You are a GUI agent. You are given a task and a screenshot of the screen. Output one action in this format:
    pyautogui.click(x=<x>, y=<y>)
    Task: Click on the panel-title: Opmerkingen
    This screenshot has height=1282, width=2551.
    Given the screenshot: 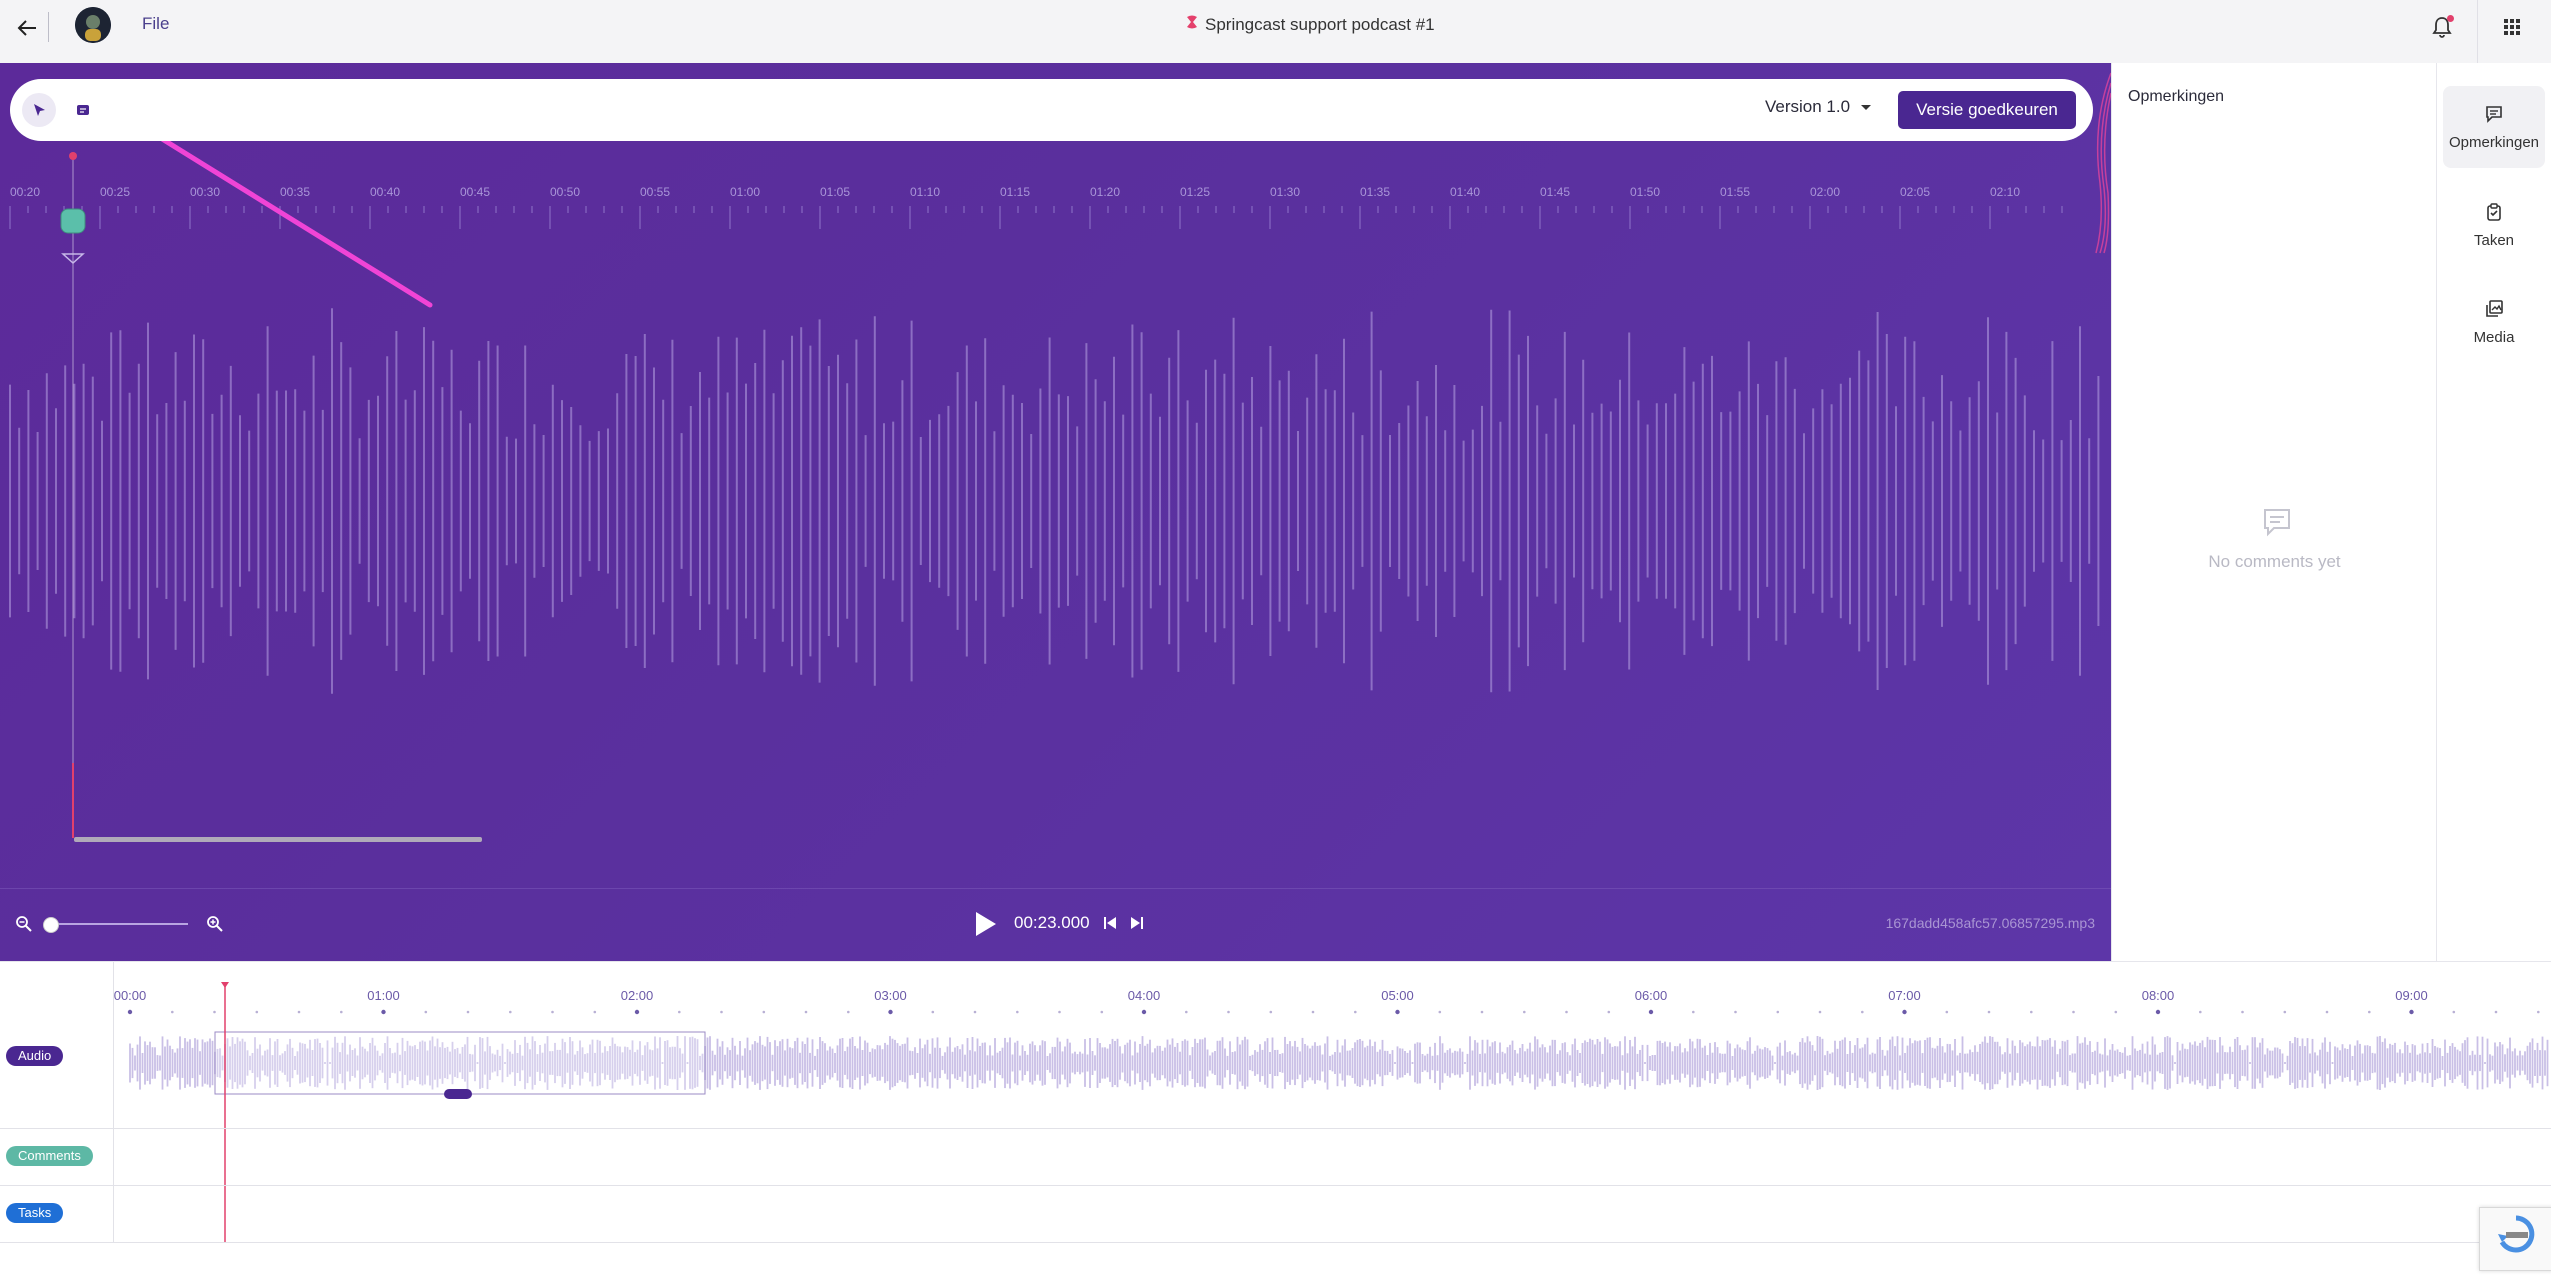 What is the action you would take?
    pyautogui.click(x=2176, y=96)
    